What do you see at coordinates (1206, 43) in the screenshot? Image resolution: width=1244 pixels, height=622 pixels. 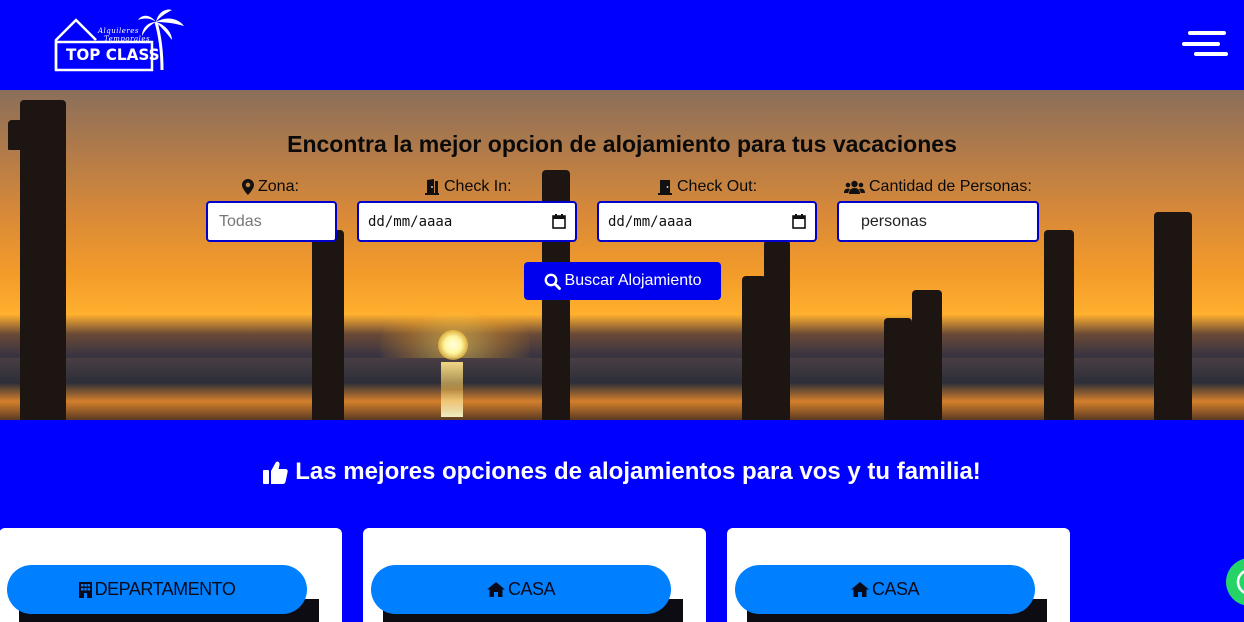 I see `menu-icon` at bounding box center [1206, 43].